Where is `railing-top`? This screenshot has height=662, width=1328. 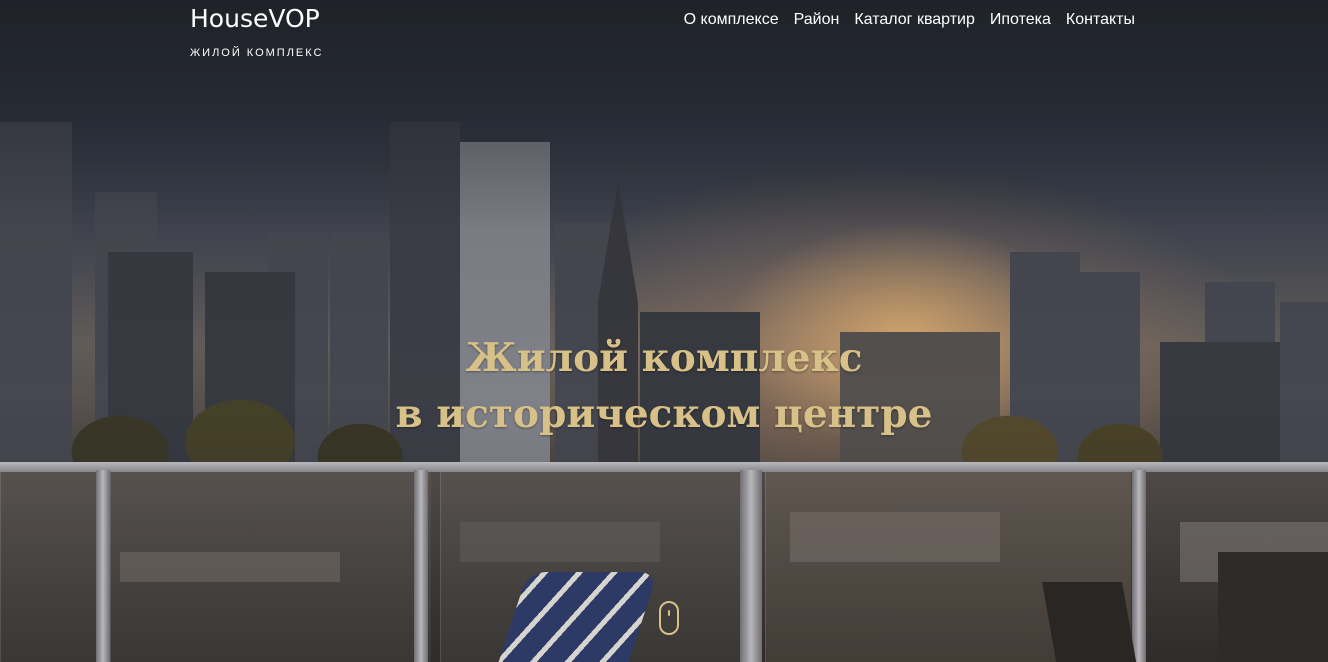
railing-top is located at coordinates (664, 467).